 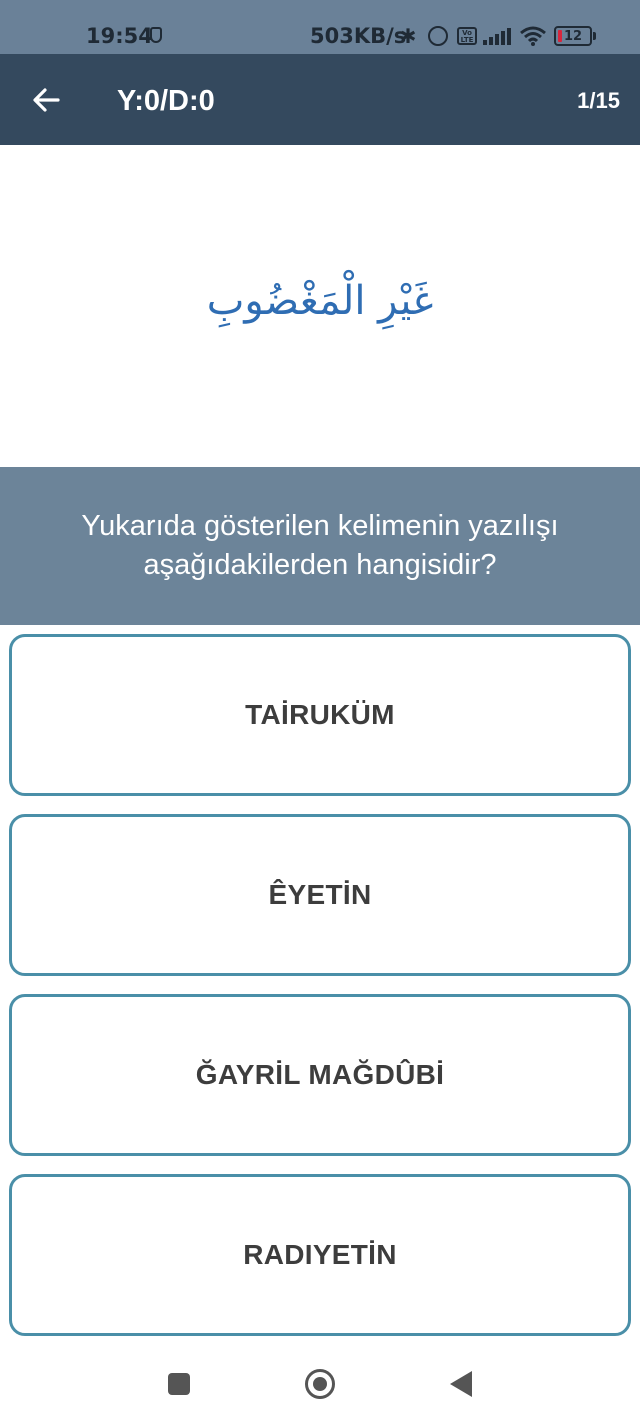 What do you see at coordinates (320, 1075) in the screenshot?
I see `answer-option-3: ĞAYRİL MAĞDÛBİ` at bounding box center [320, 1075].